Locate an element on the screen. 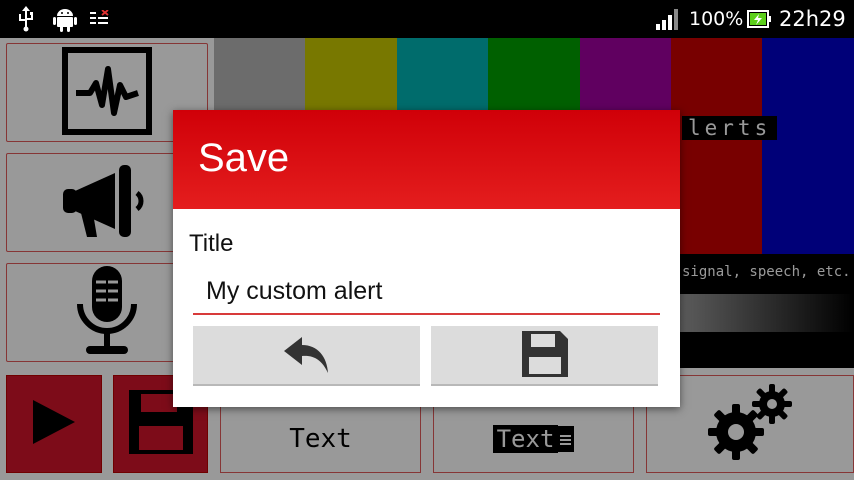 The height and width of the screenshot is (480, 854). confirm-save-button is located at coordinates (544, 356).